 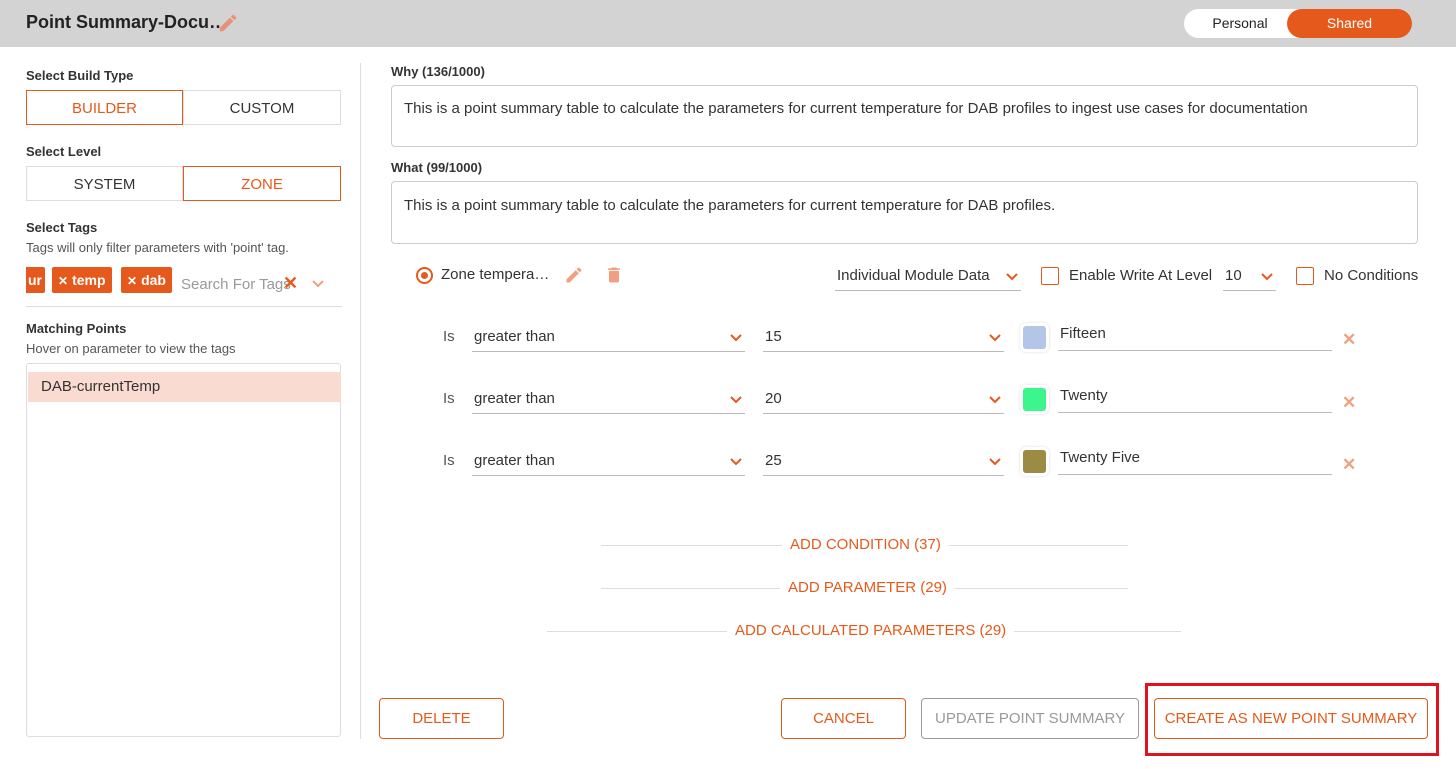 I want to click on cancel-button: CANCEL, so click(x=843, y=718).